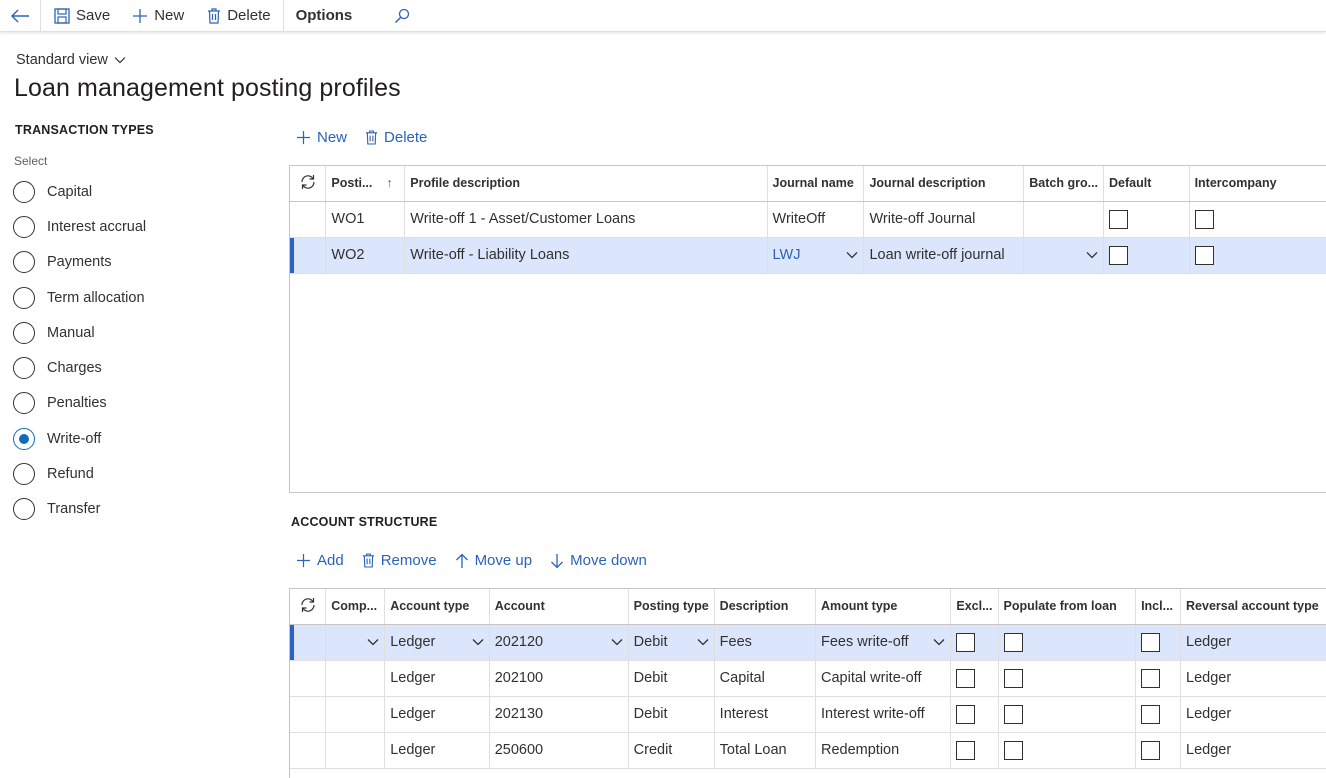 The width and height of the screenshot is (1326, 778). Describe the element at coordinates (816, 184) in the screenshot. I see `column-header-journal-name: Journal name` at that location.